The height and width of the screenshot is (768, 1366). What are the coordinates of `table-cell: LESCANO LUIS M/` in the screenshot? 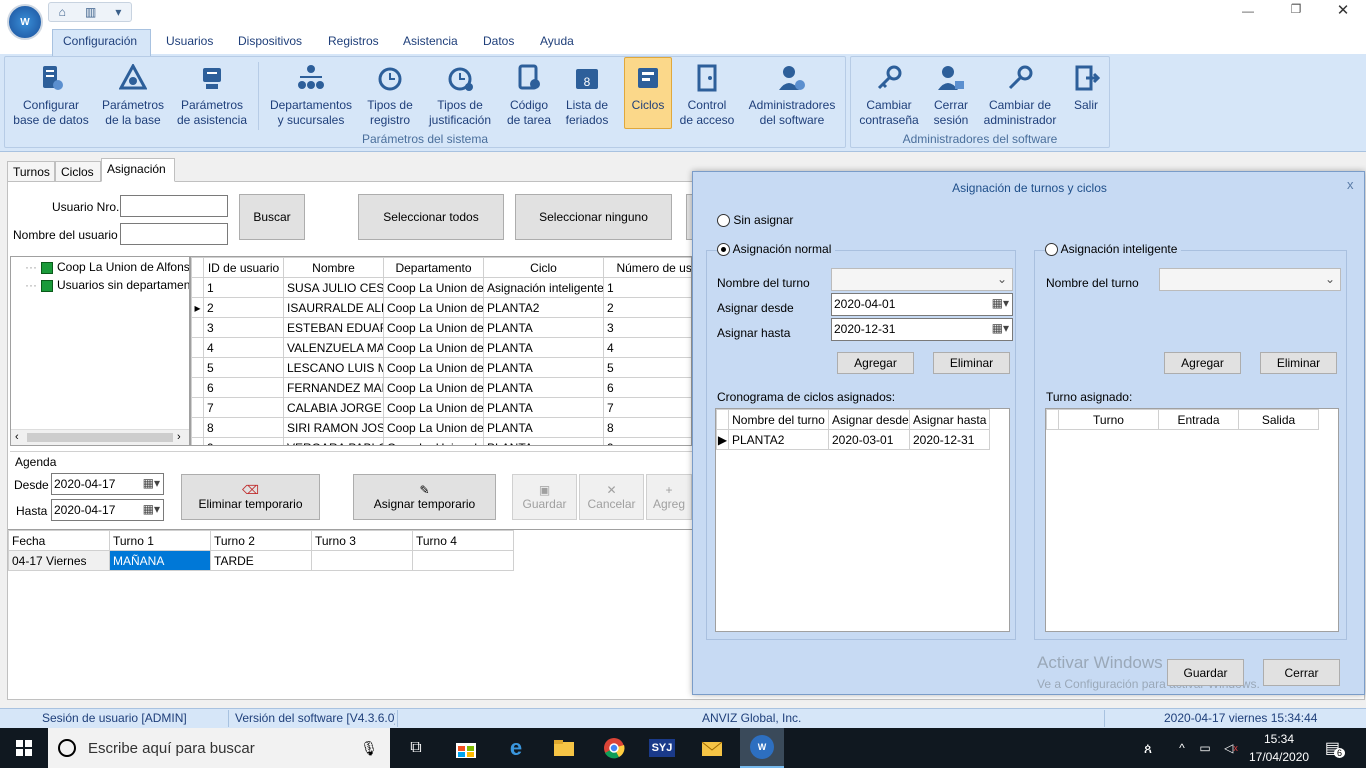 It's located at (333, 367).